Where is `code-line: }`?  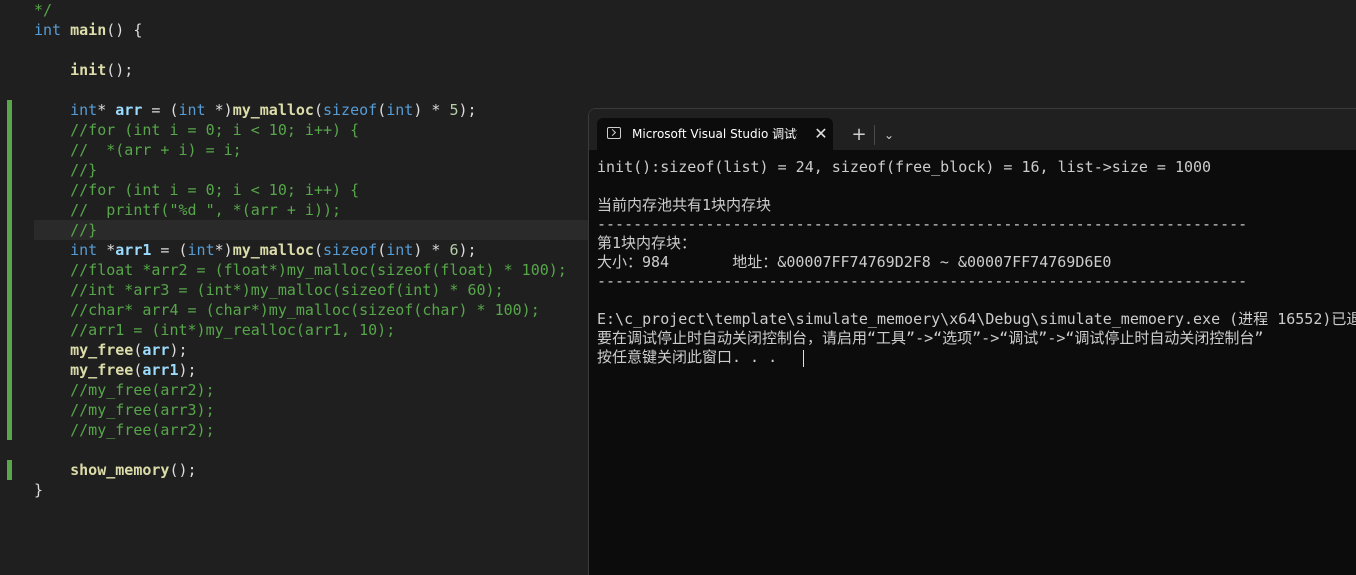 code-line: } is located at coordinates (38, 490).